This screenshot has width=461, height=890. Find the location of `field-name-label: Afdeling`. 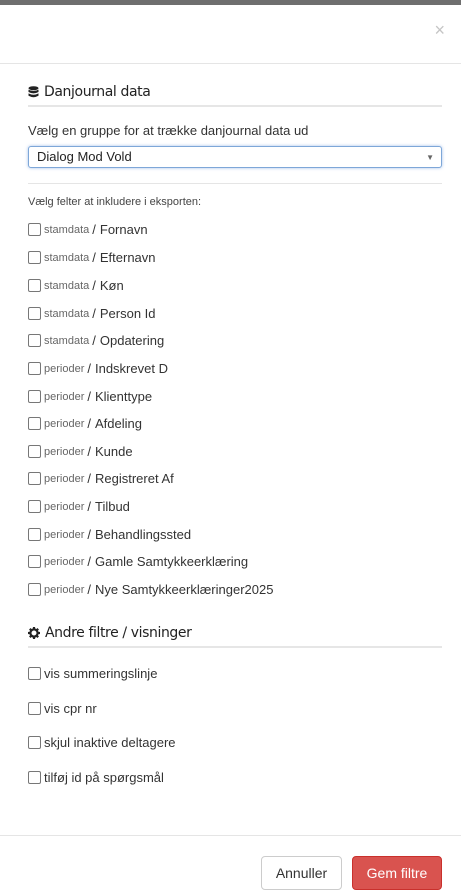

field-name-label: Afdeling is located at coordinates (118, 423).